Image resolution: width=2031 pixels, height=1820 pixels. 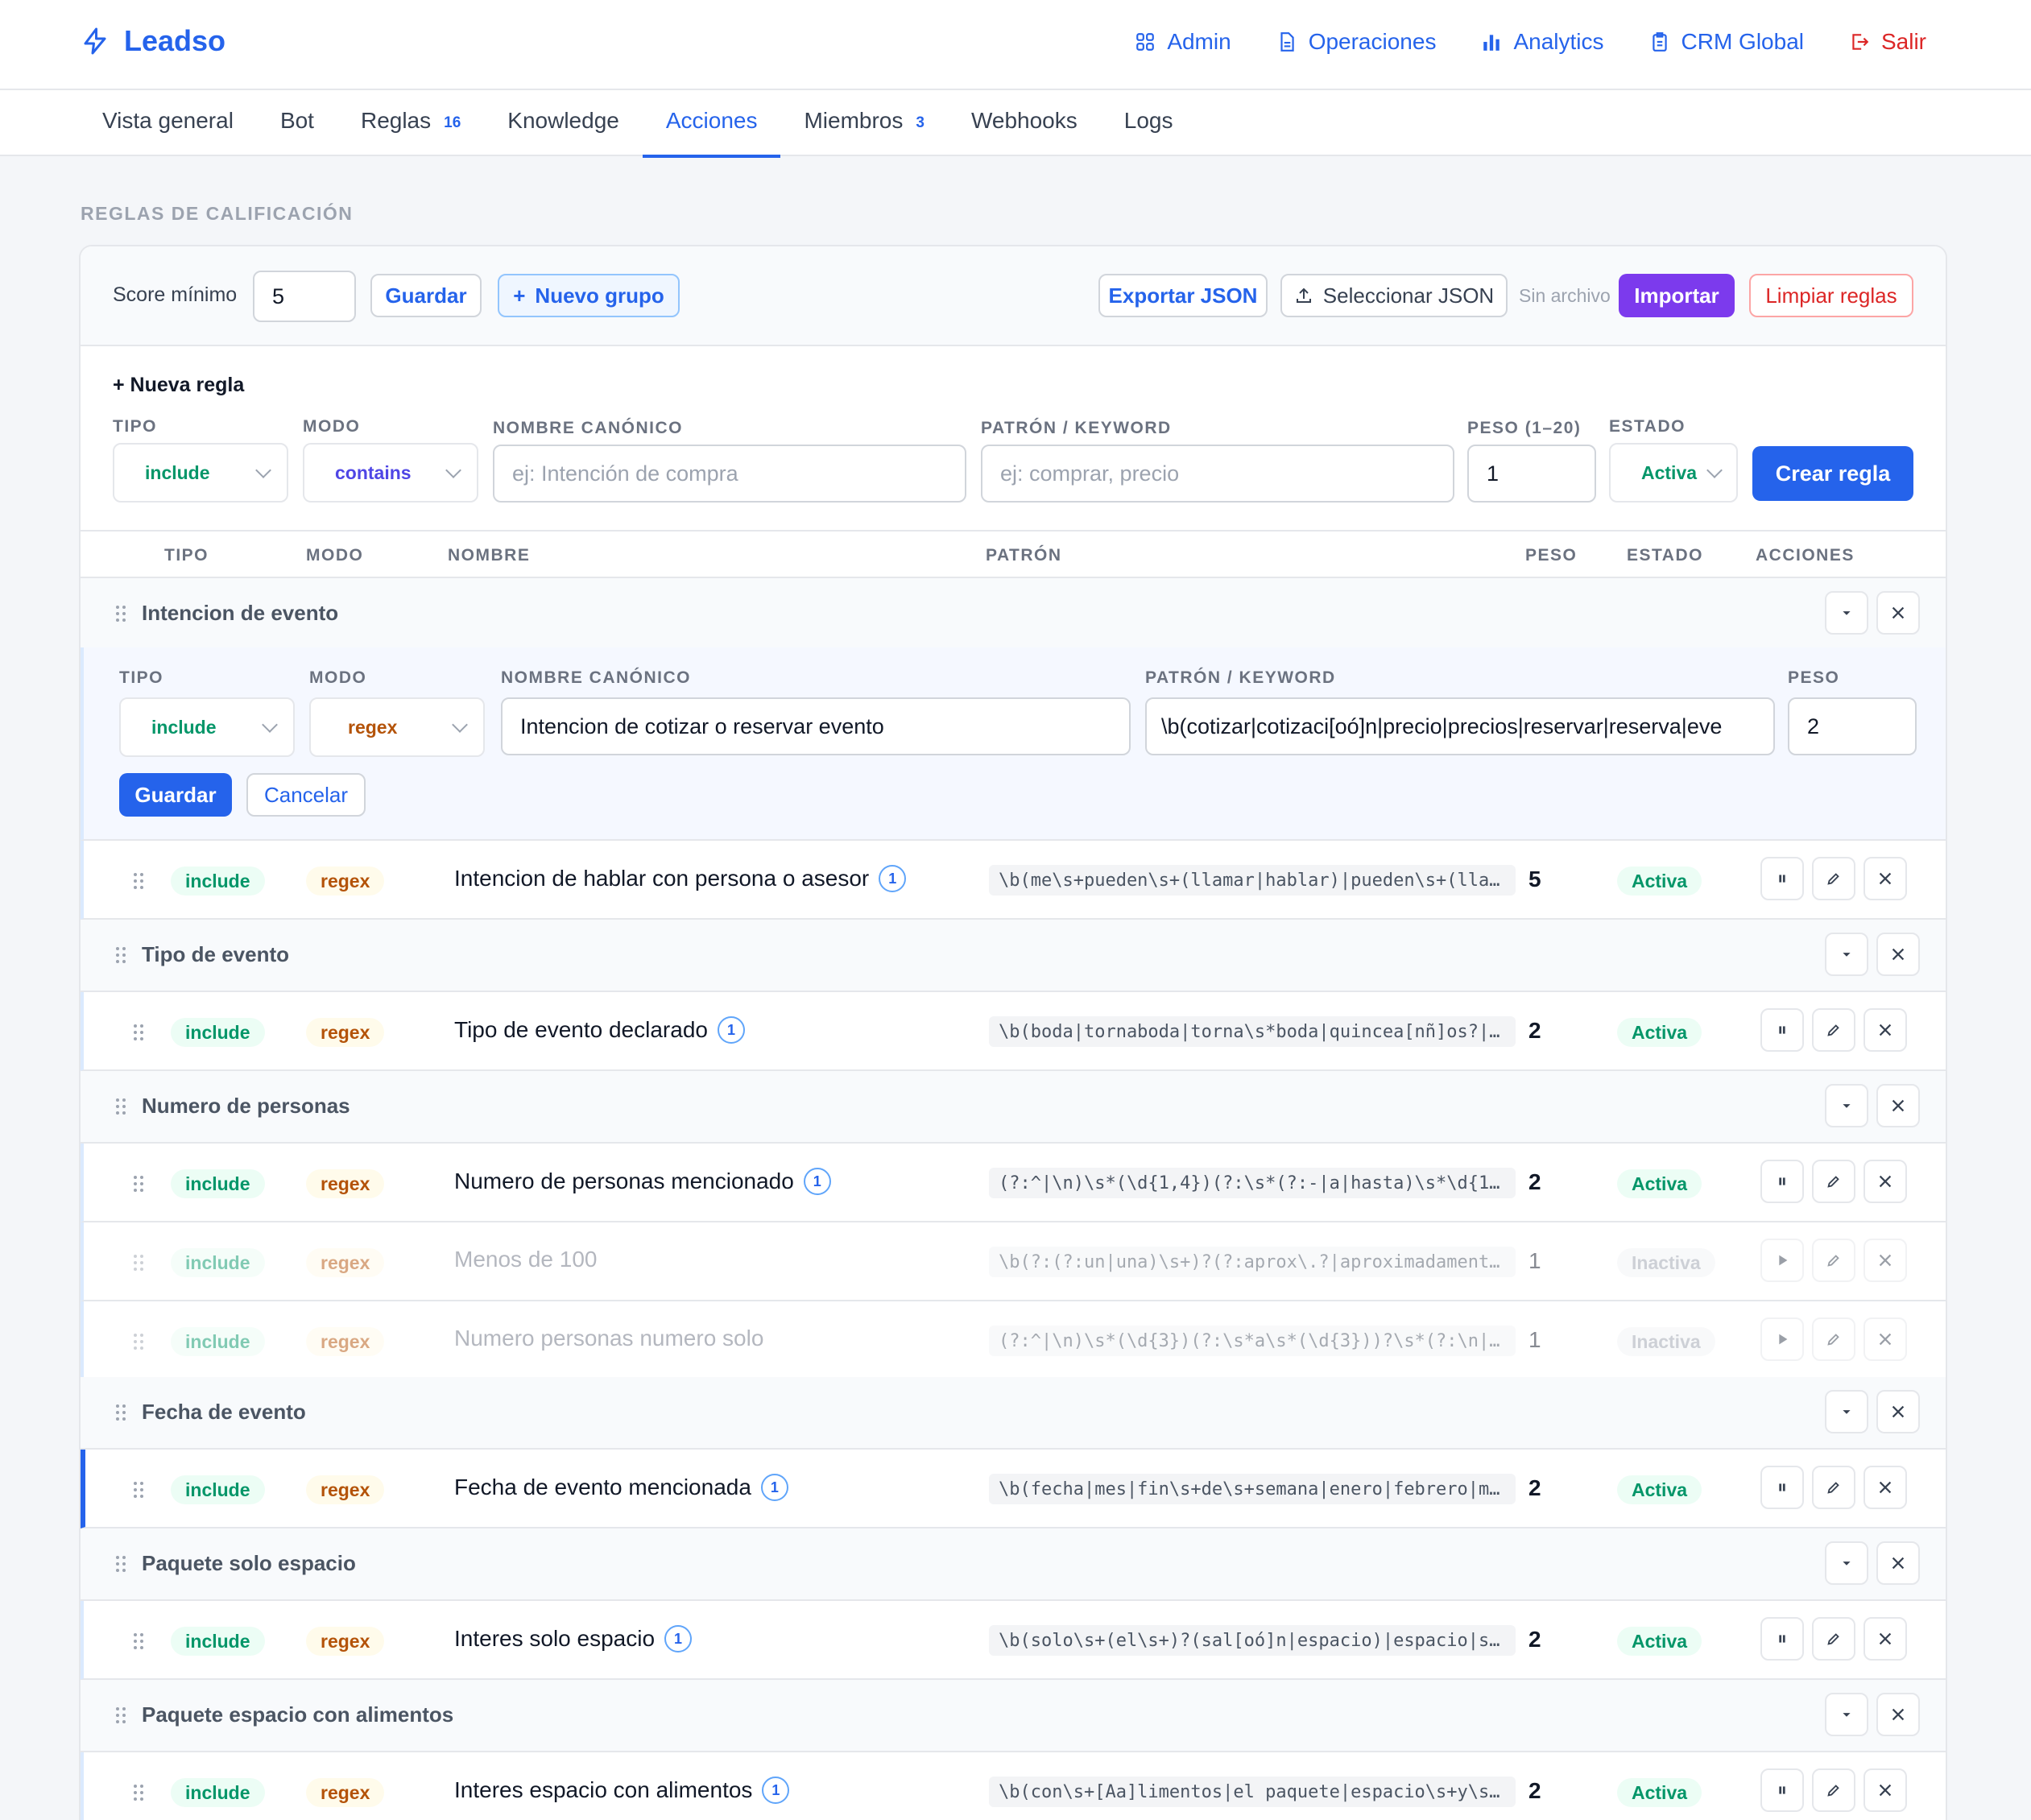 I want to click on tab-miembros: Miembros 3, so click(x=864, y=123).